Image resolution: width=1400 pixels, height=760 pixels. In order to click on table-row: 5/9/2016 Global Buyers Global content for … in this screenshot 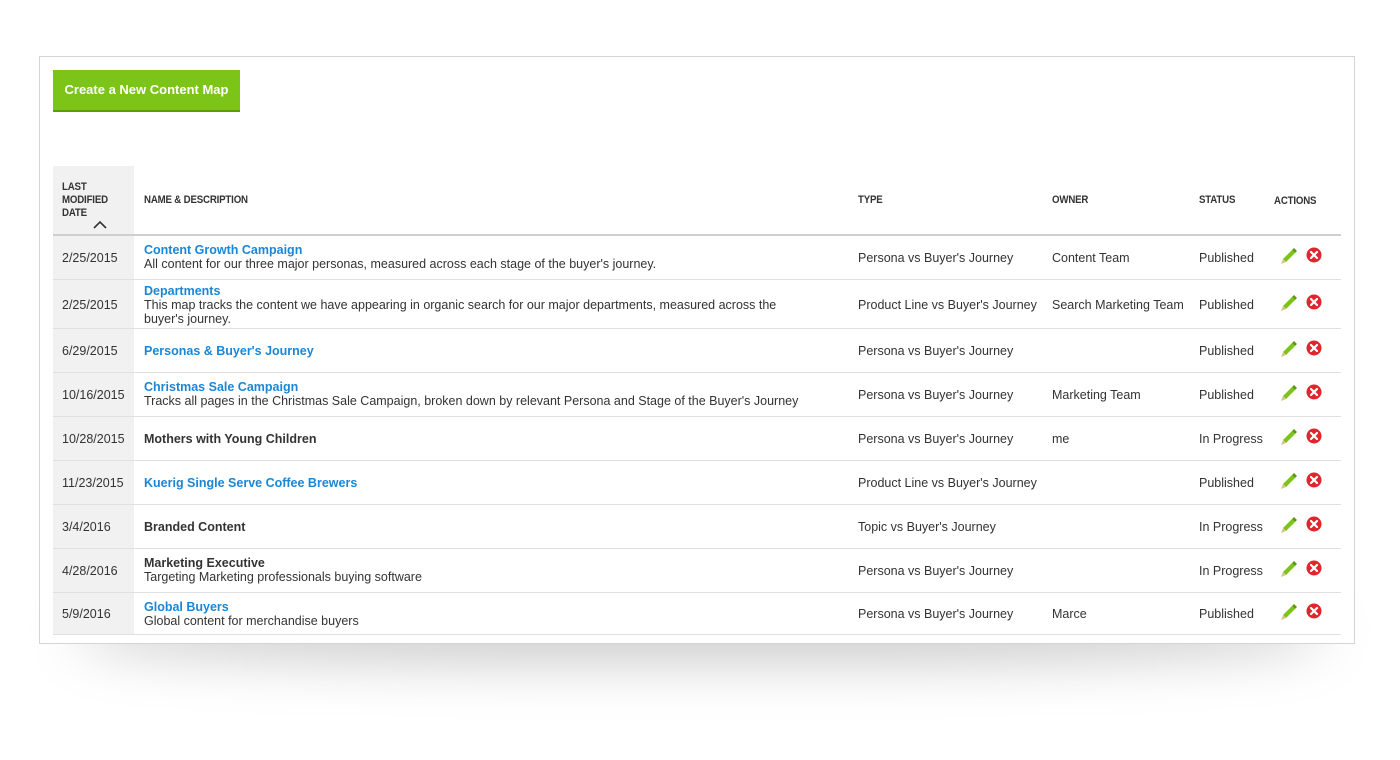, I will do `click(697, 614)`.